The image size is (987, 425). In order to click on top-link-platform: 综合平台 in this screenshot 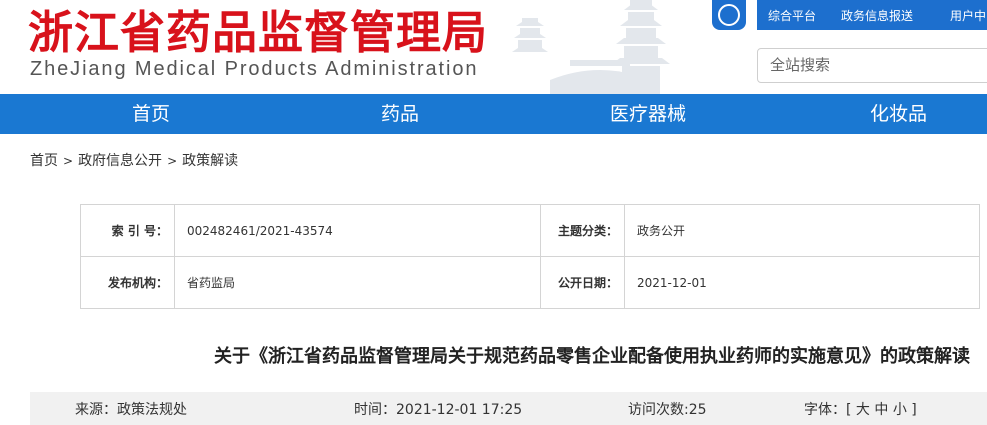, I will do `click(792, 15)`.